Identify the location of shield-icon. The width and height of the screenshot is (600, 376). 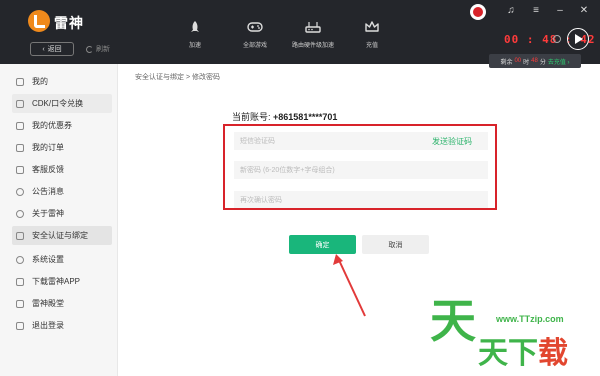
(20, 235).